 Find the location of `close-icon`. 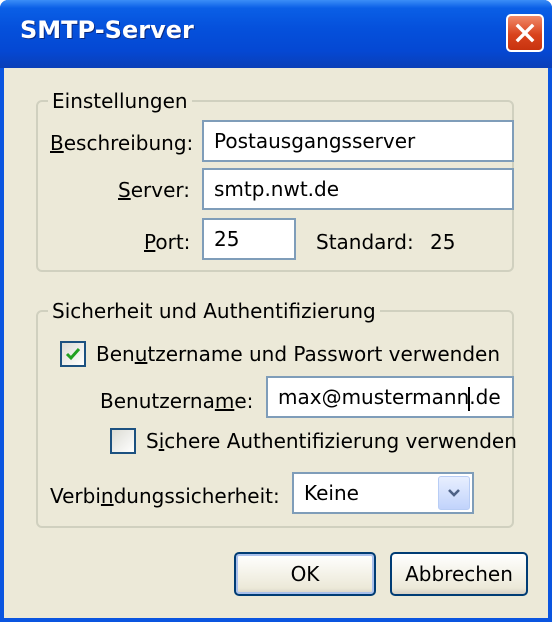

close-icon is located at coordinates (525, 33).